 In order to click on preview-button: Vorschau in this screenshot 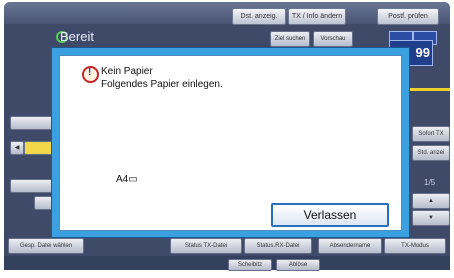, I will do `click(333, 39)`.